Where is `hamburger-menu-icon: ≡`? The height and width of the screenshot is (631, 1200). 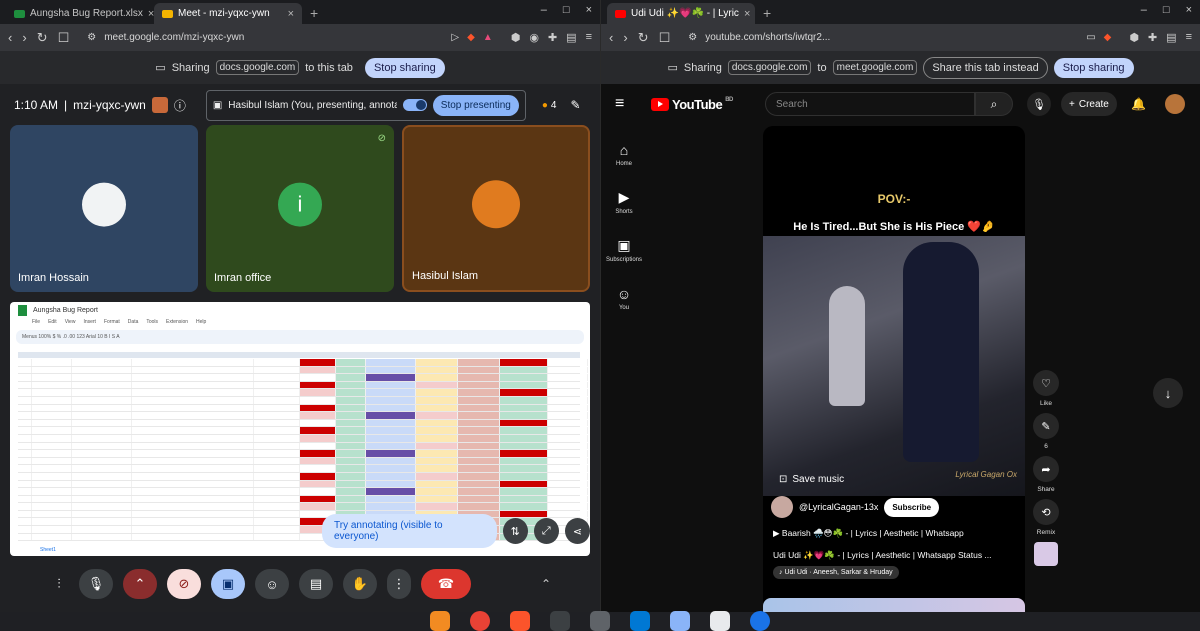 hamburger-menu-icon: ≡ is located at coordinates (633, 104).